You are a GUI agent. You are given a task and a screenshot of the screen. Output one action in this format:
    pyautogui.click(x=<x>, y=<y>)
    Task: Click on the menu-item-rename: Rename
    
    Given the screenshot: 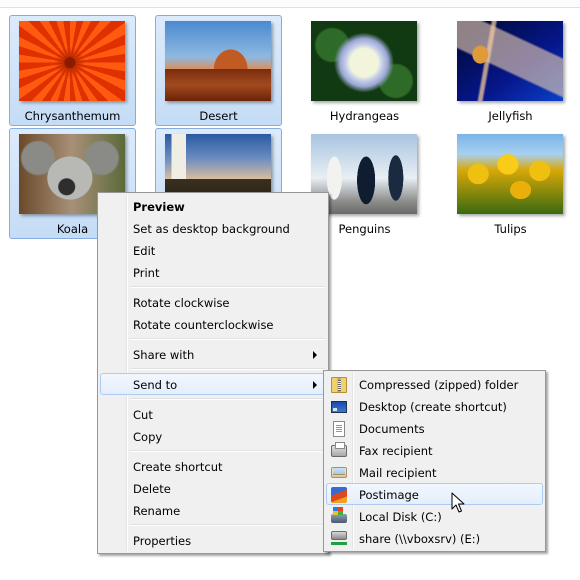 What is the action you would take?
    pyautogui.click(x=213, y=510)
    